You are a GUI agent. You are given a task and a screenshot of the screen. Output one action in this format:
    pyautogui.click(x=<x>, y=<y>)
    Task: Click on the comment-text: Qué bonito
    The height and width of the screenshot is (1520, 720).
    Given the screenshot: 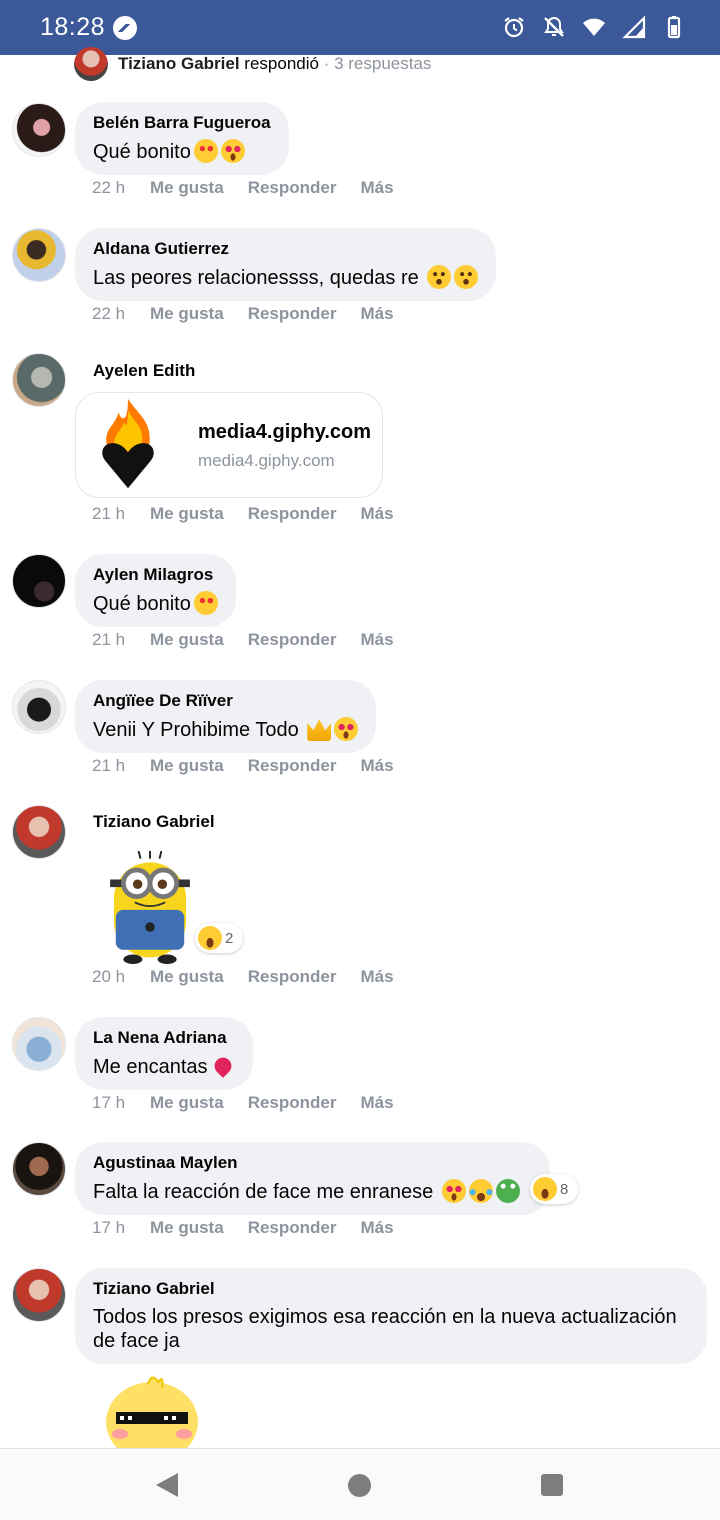 What is the action you would take?
    pyautogui.click(x=182, y=151)
    